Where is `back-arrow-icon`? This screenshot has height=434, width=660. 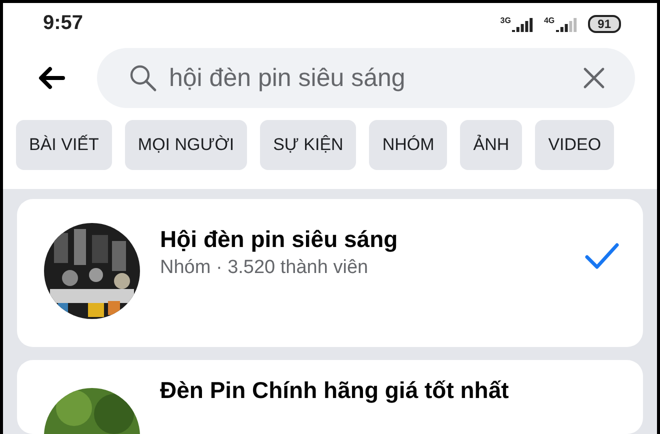 back-arrow-icon is located at coordinates (51, 78).